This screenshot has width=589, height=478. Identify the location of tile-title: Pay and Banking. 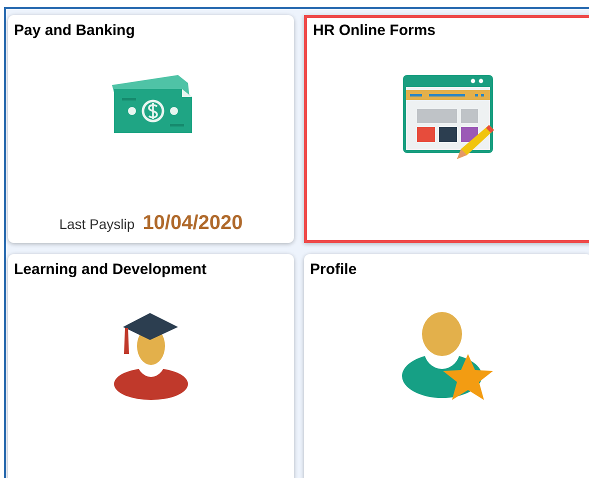
(75, 30).